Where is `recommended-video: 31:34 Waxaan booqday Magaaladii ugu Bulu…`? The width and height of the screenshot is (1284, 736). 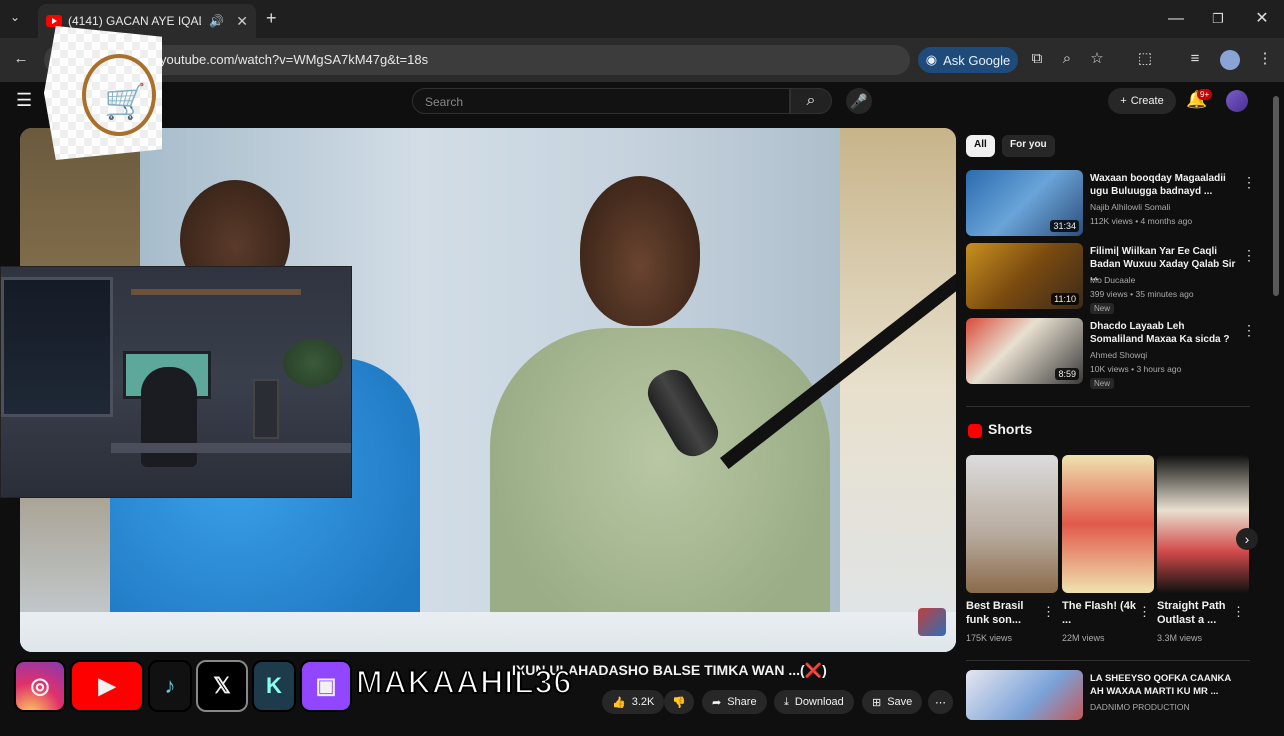
recommended-video: 31:34 Waxaan booqday Magaaladii ugu Bulu… is located at coordinates (1111, 203).